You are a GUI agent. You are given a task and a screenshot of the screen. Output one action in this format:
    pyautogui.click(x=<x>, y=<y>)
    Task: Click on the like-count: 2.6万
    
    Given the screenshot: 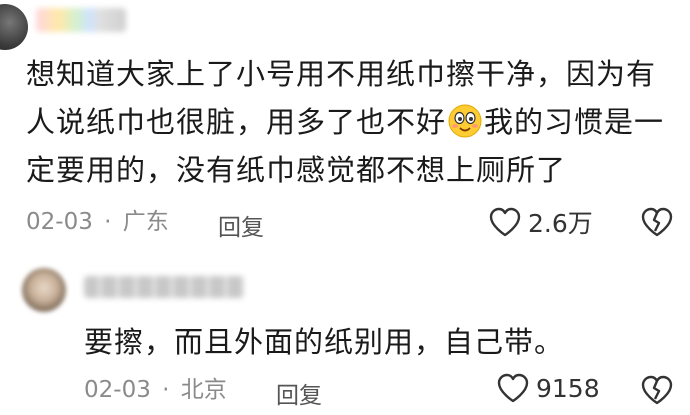 What is the action you would take?
    pyautogui.click(x=560, y=223)
    